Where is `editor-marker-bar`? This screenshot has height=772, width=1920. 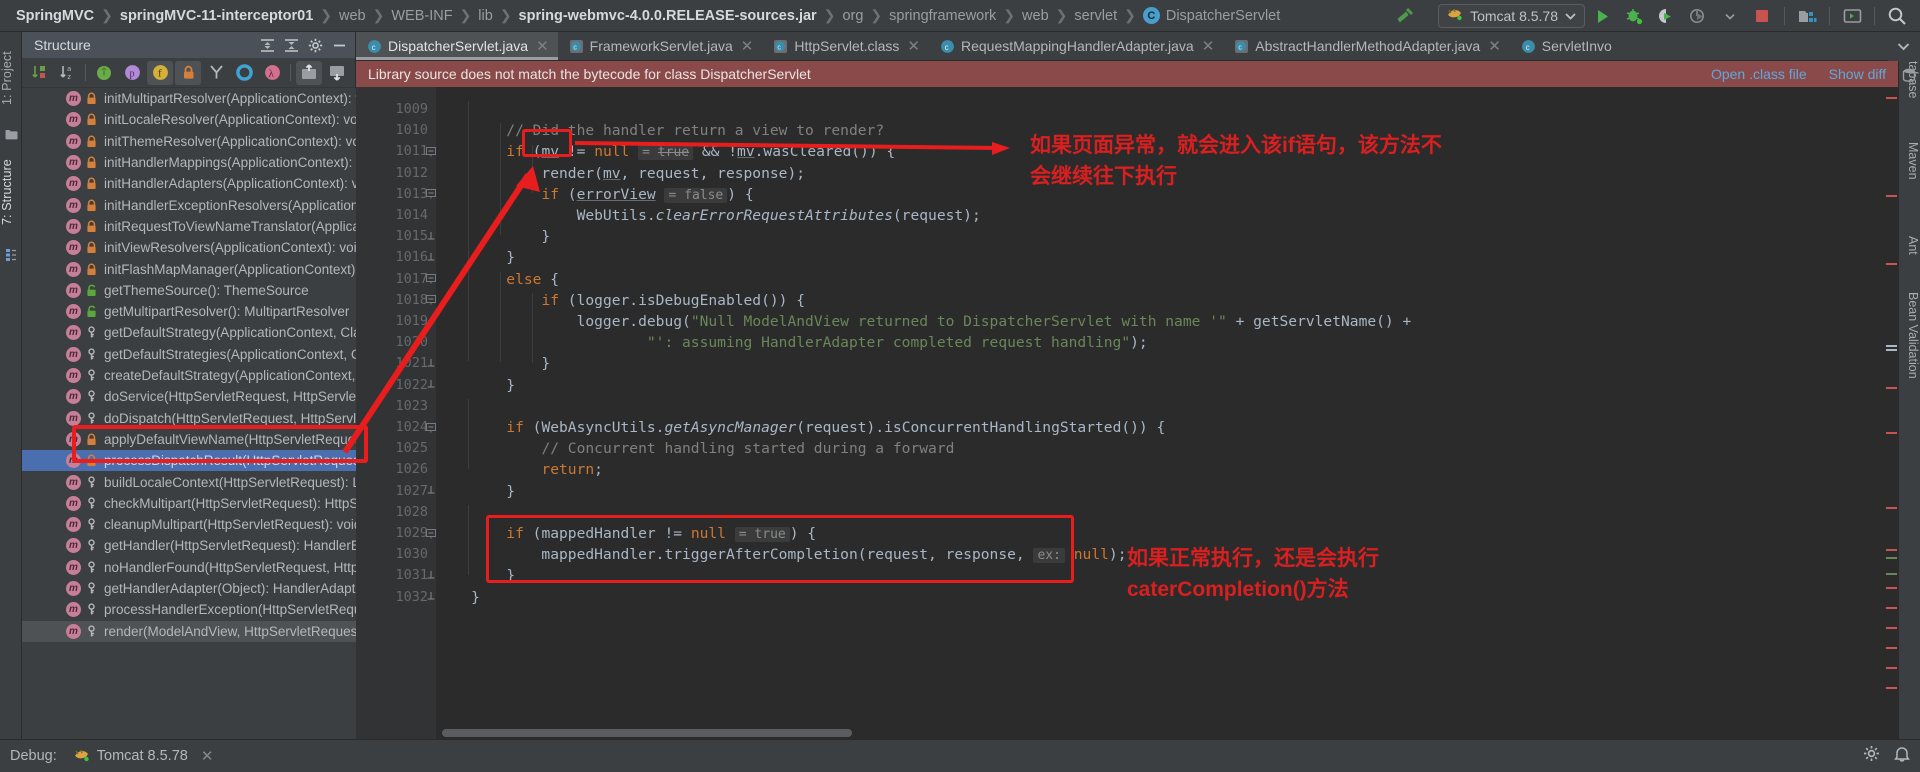
editor-marker-bar is located at coordinates (1891, 413).